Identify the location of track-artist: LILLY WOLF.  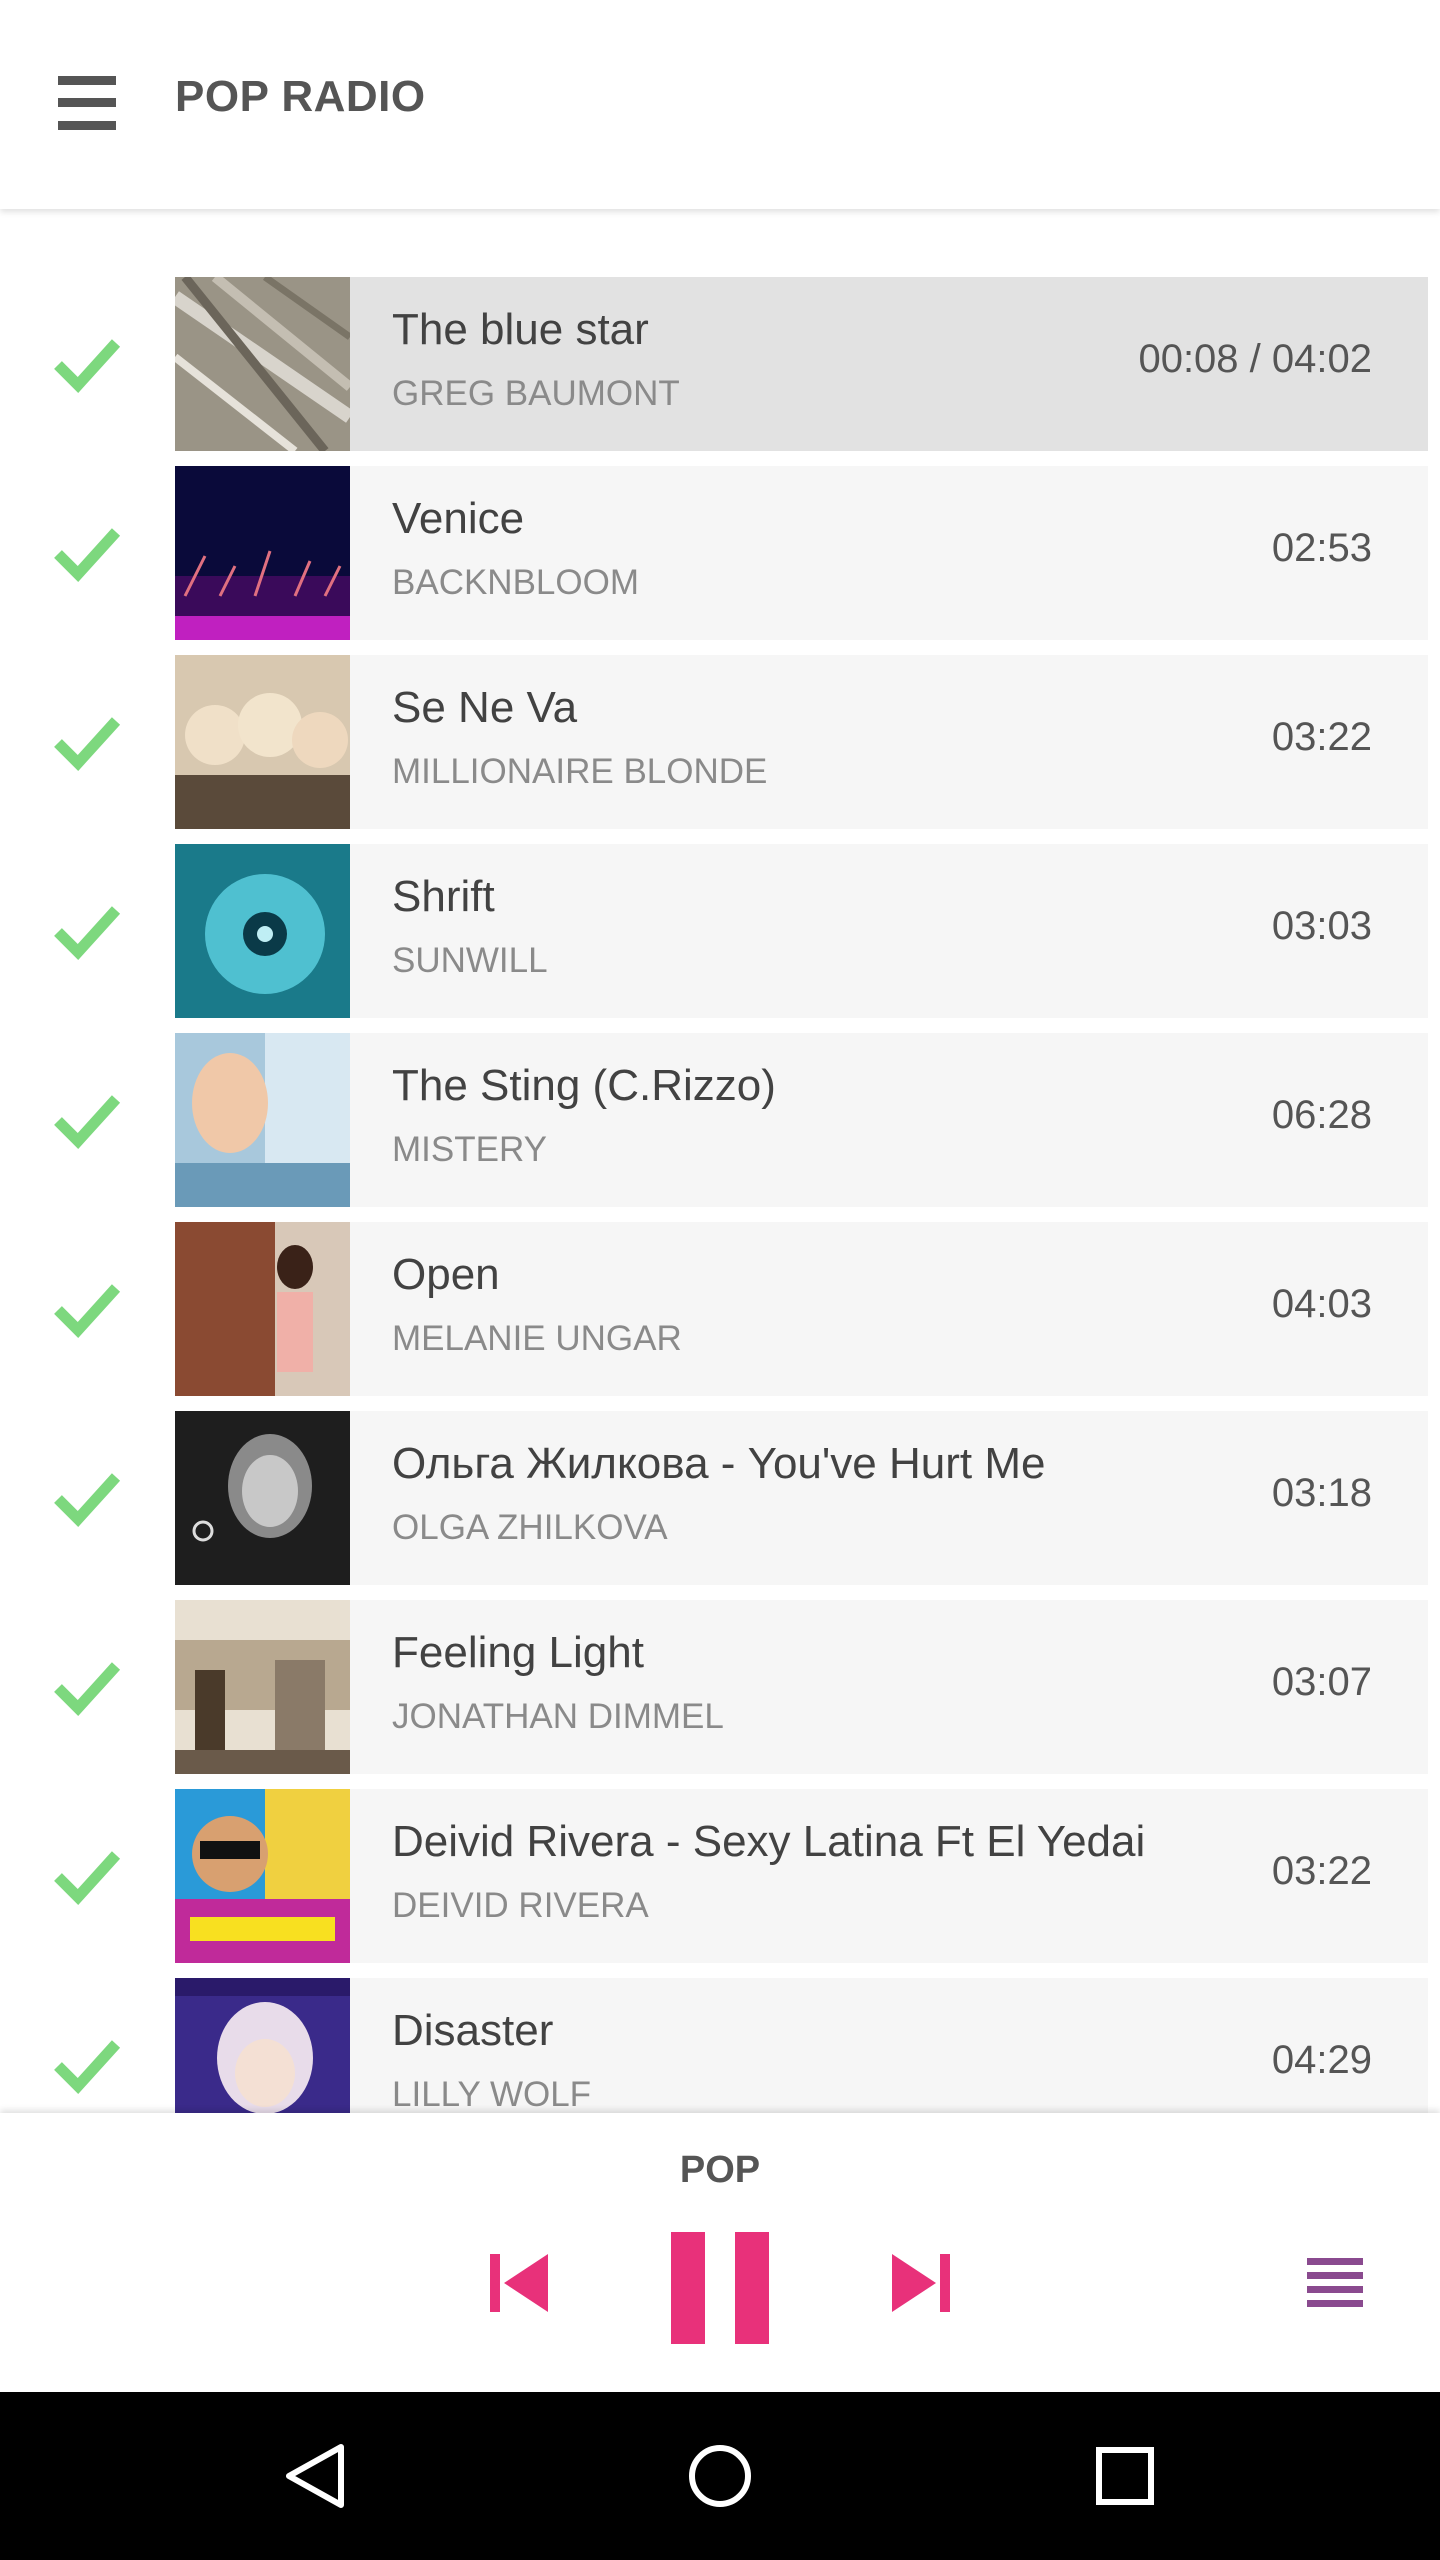
(492, 2094).